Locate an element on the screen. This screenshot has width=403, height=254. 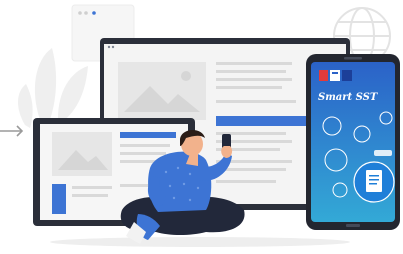
app-name-label: Smart SST is located at coordinates (348, 97).